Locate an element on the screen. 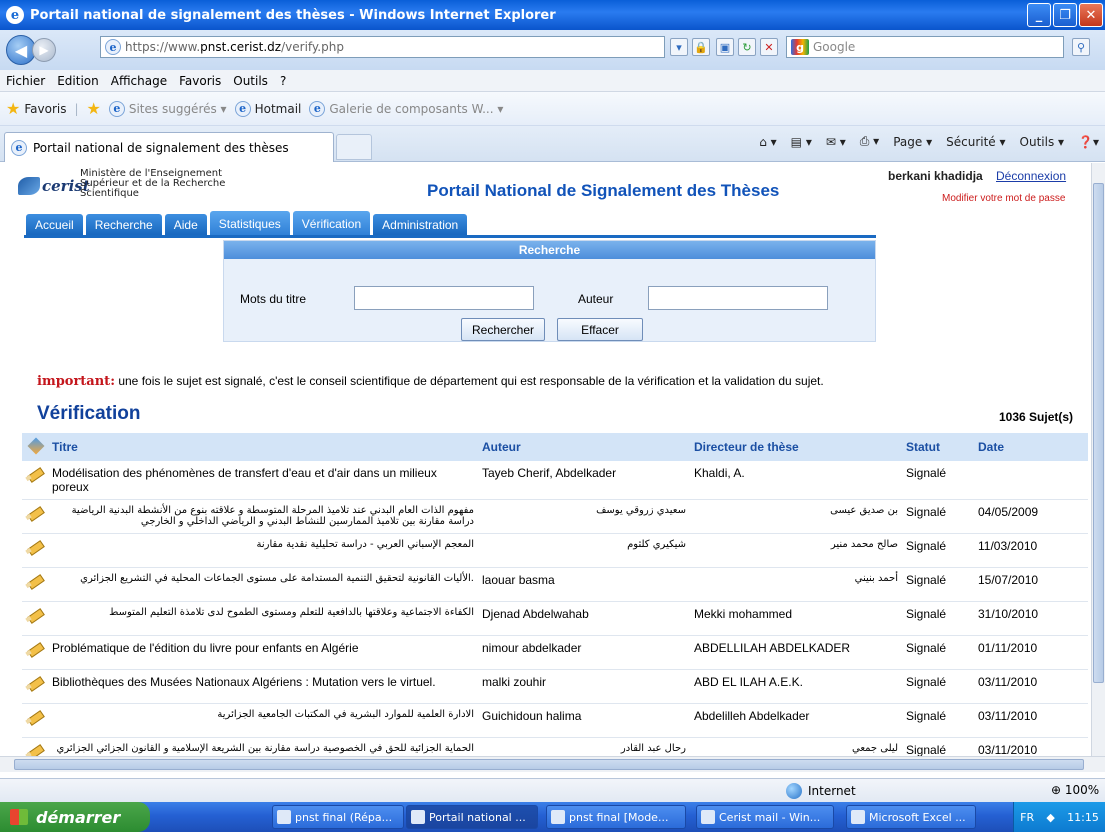 This screenshot has height=832, width=1105. author-cell: malki zouhir is located at coordinates (584, 686).